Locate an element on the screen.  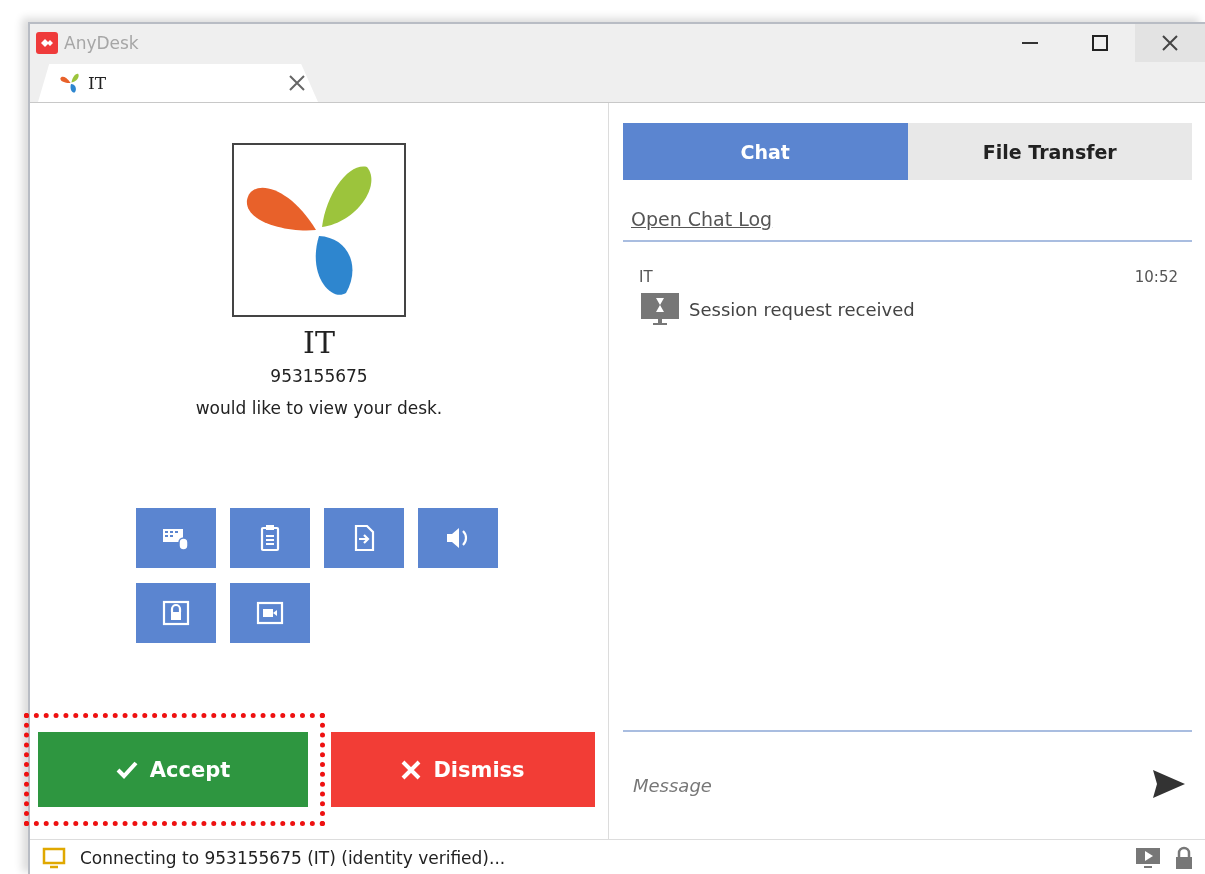
requester-id: 953155675 is located at coordinates (319, 376).